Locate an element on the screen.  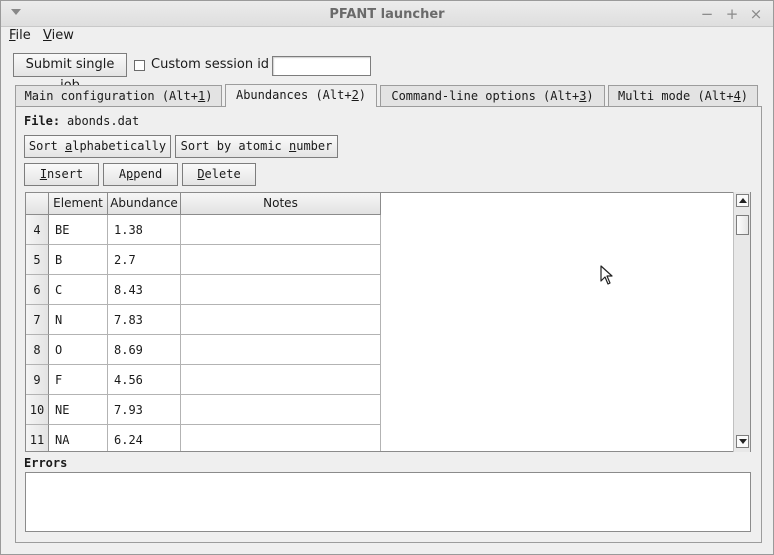
maximize-icon: + is located at coordinates (732, 14).